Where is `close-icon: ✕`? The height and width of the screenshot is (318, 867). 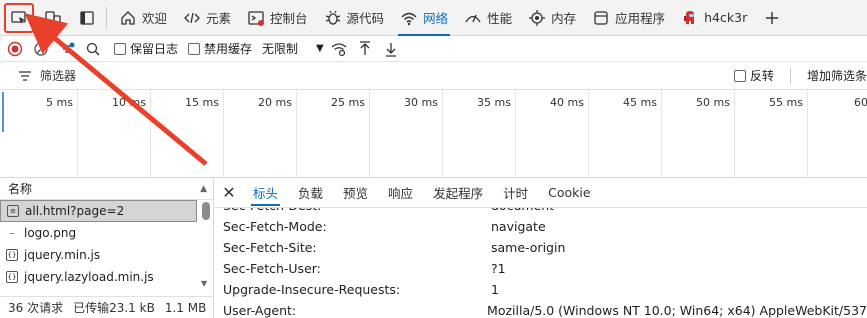
close-icon: ✕ is located at coordinates (229, 192).